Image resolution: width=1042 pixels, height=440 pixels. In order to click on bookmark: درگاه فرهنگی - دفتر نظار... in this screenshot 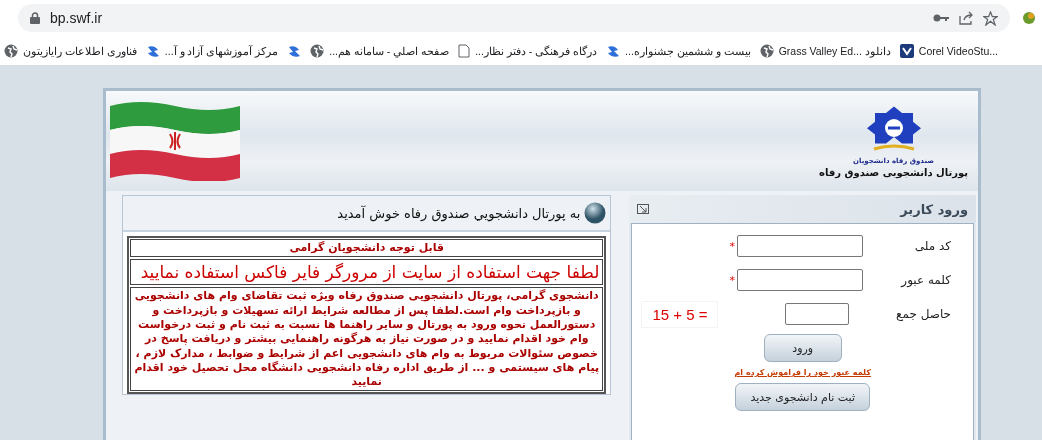, I will do `click(528, 50)`.